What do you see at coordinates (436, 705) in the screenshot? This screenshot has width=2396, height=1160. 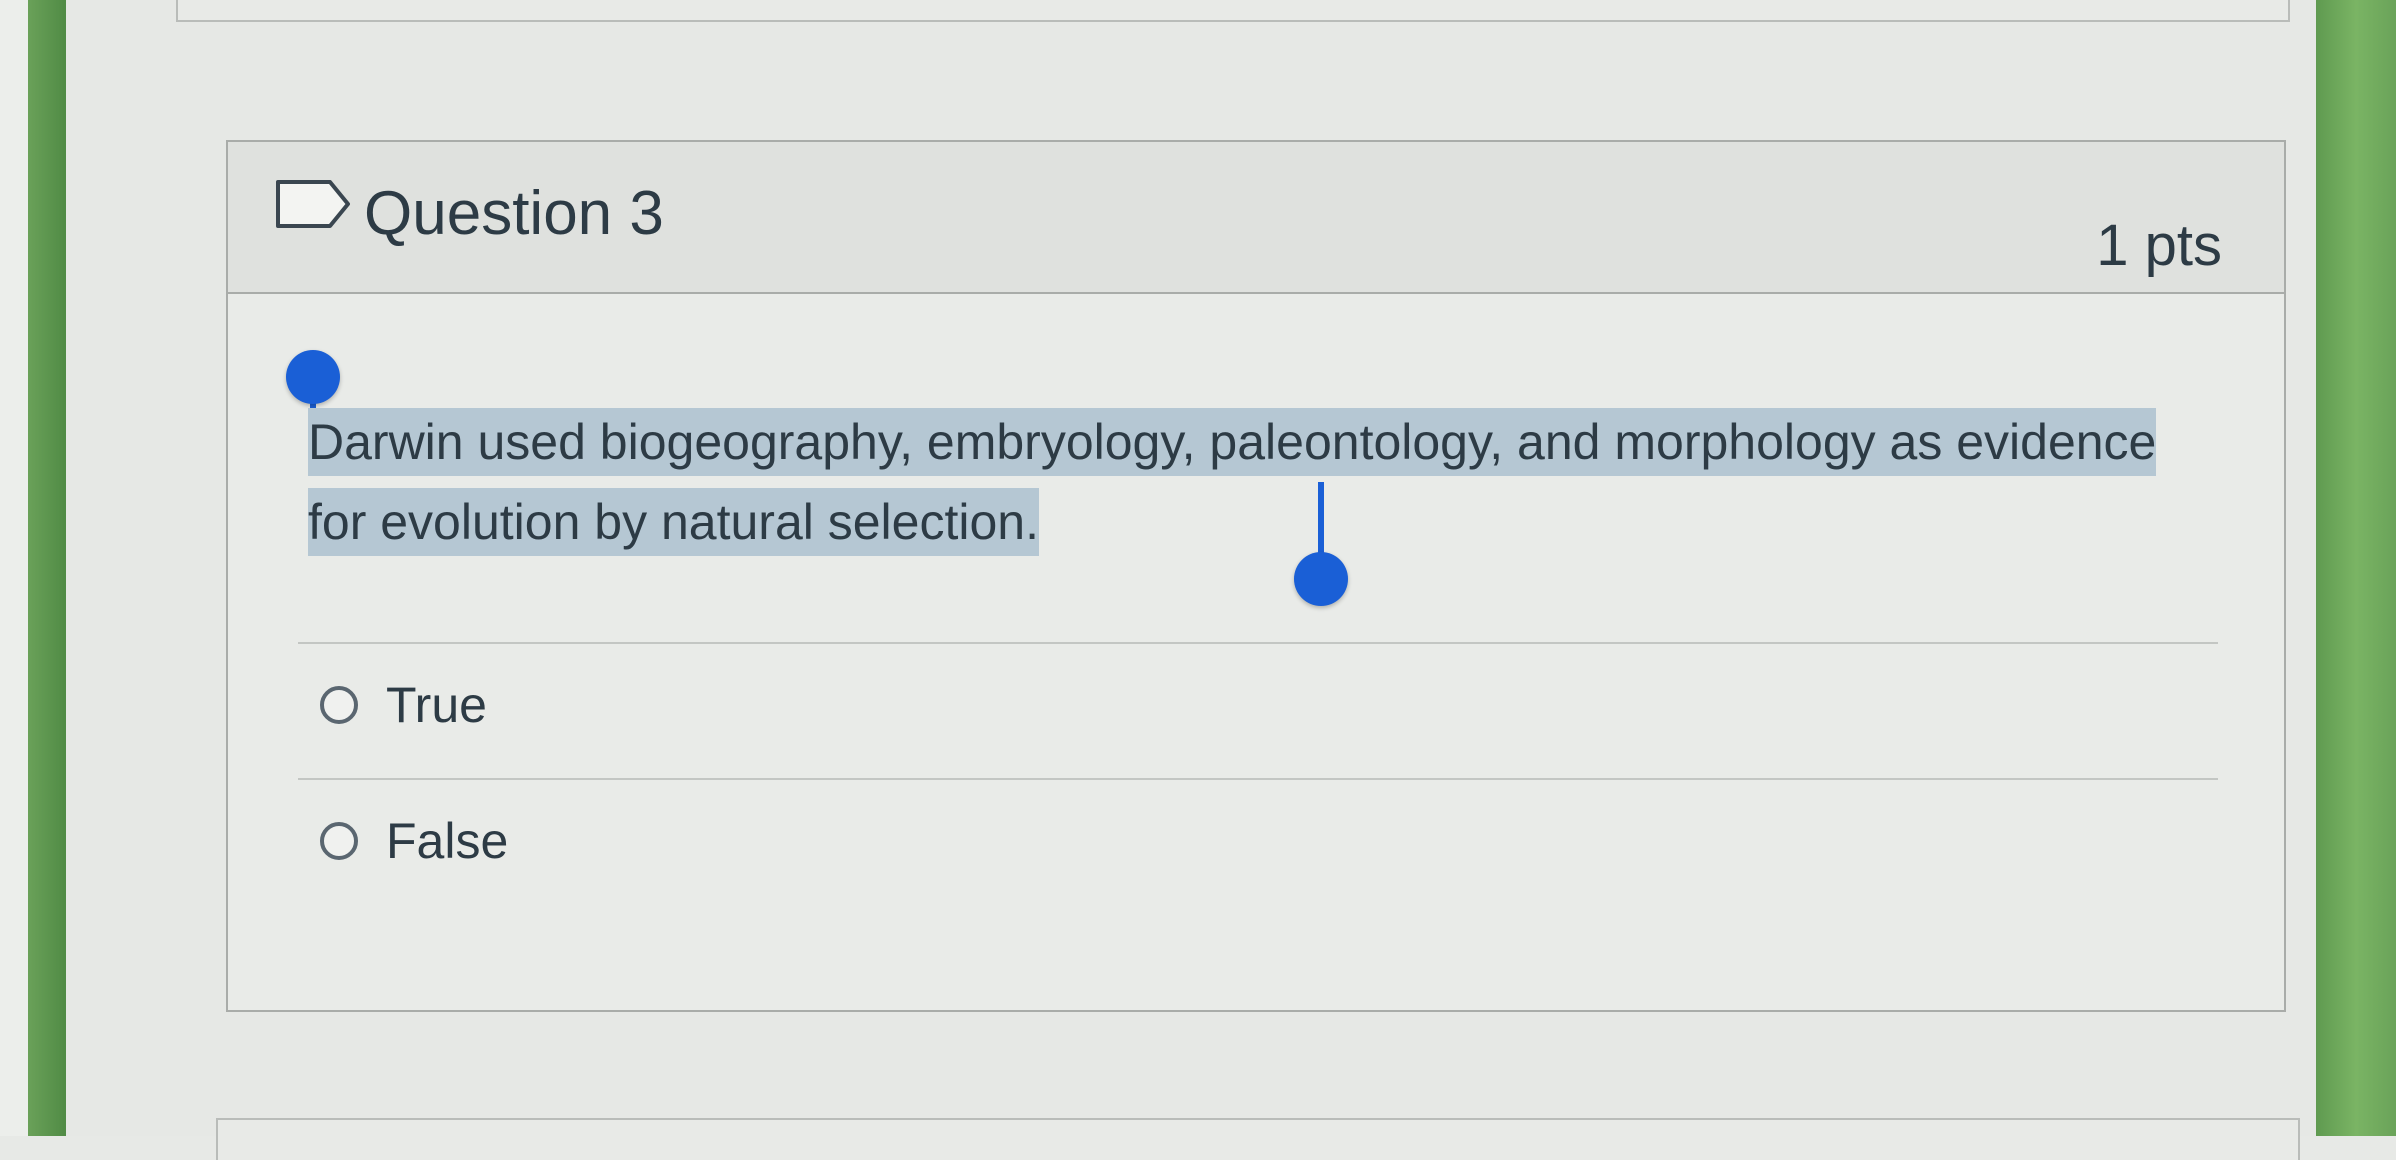 I see `answer-label: True` at bounding box center [436, 705].